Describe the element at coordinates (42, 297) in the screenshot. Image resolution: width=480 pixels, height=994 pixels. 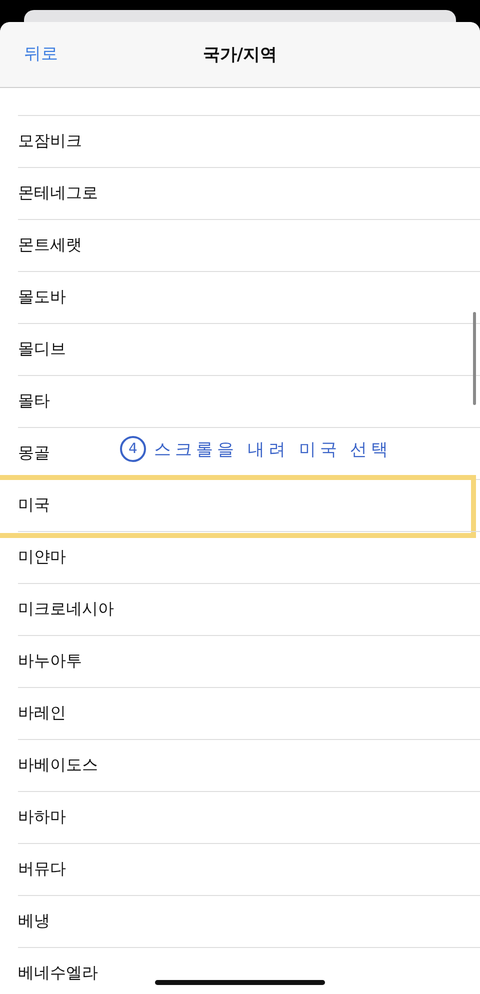
I see `country-item: 몰도바` at that location.